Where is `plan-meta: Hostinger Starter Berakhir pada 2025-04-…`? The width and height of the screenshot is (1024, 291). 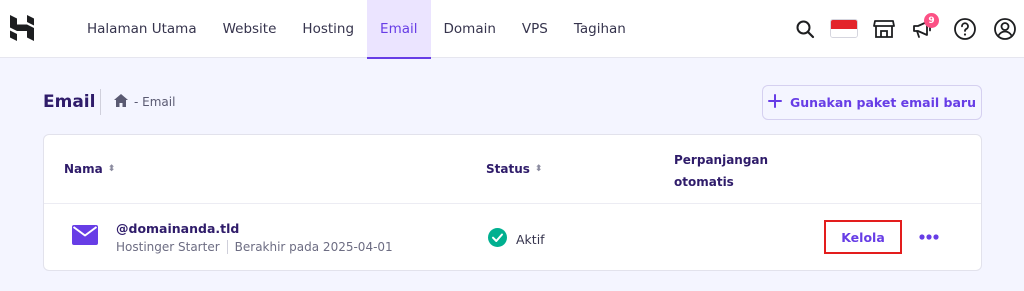 plan-meta: Hostinger Starter Berakhir pada 2025-04-… is located at coordinates (254, 247).